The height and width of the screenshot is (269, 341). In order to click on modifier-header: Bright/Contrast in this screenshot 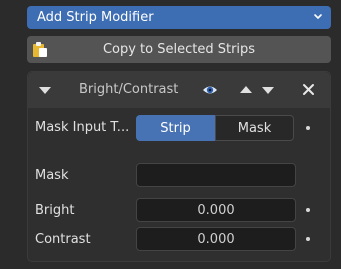, I will do `click(179, 90)`.